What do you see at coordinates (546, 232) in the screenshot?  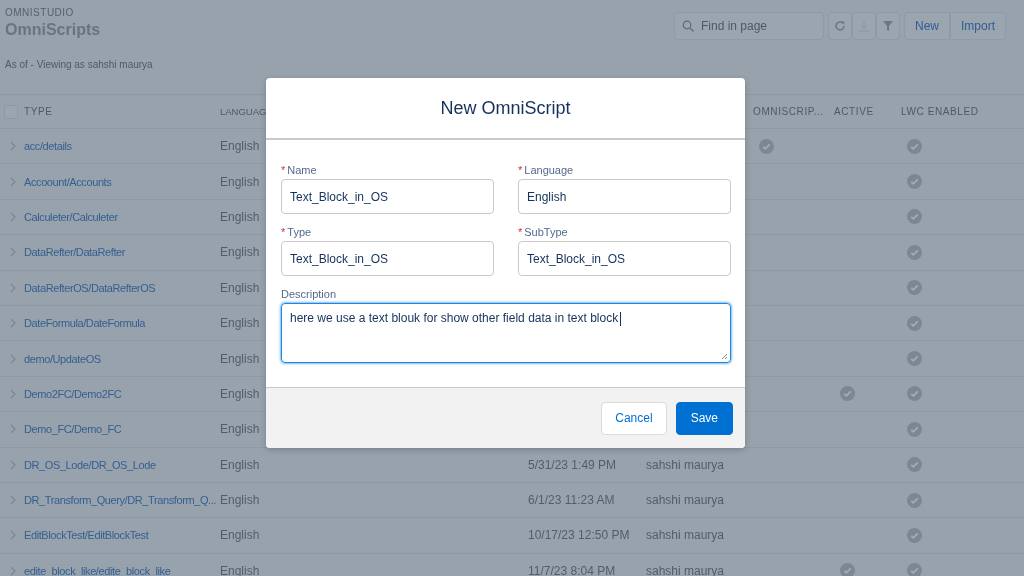 I see `field-label: SubType` at bounding box center [546, 232].